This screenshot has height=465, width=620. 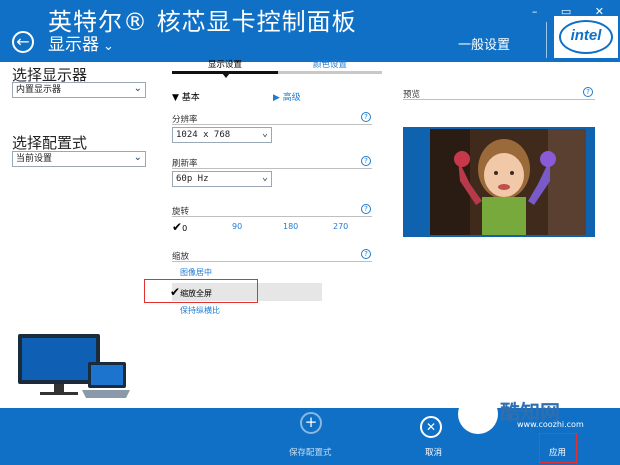 I want to click on display-menu-button: 显示器 ⌄, so click(x=81, y=42).